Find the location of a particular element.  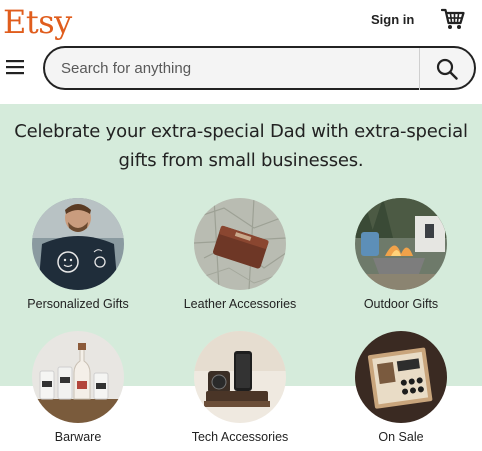

category-label-barware: Barware is located at coordinates (78, 437).